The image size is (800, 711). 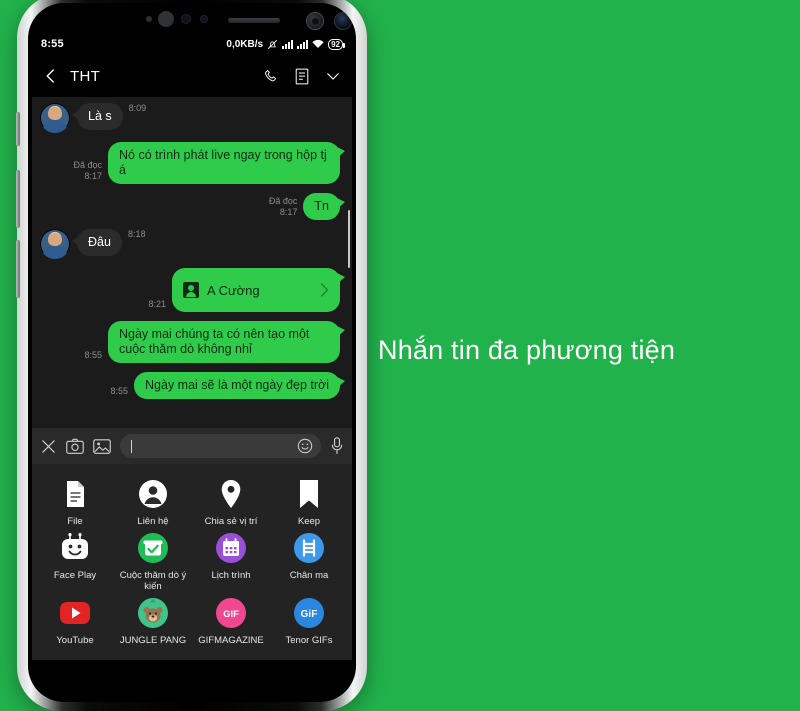 I want to click on attachment-item-ladder: Chân ma, so click(x=309, y=559).